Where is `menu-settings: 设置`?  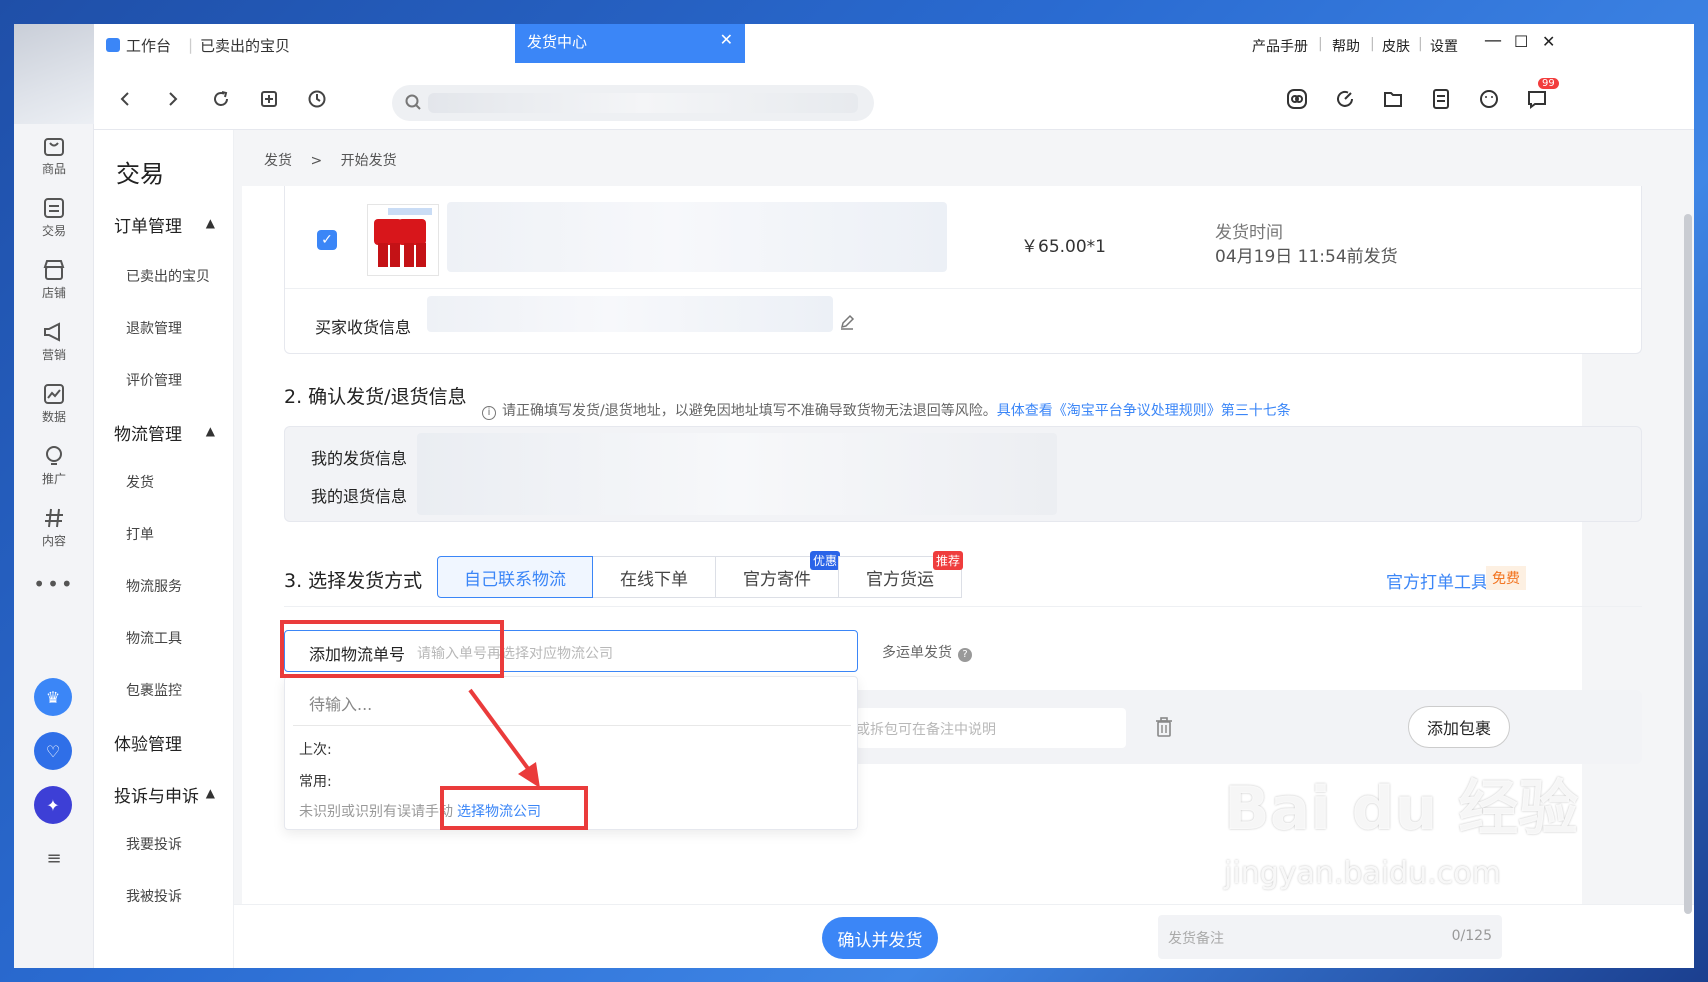
menu-settings: 设置 is located at coordinates (1444, 46).